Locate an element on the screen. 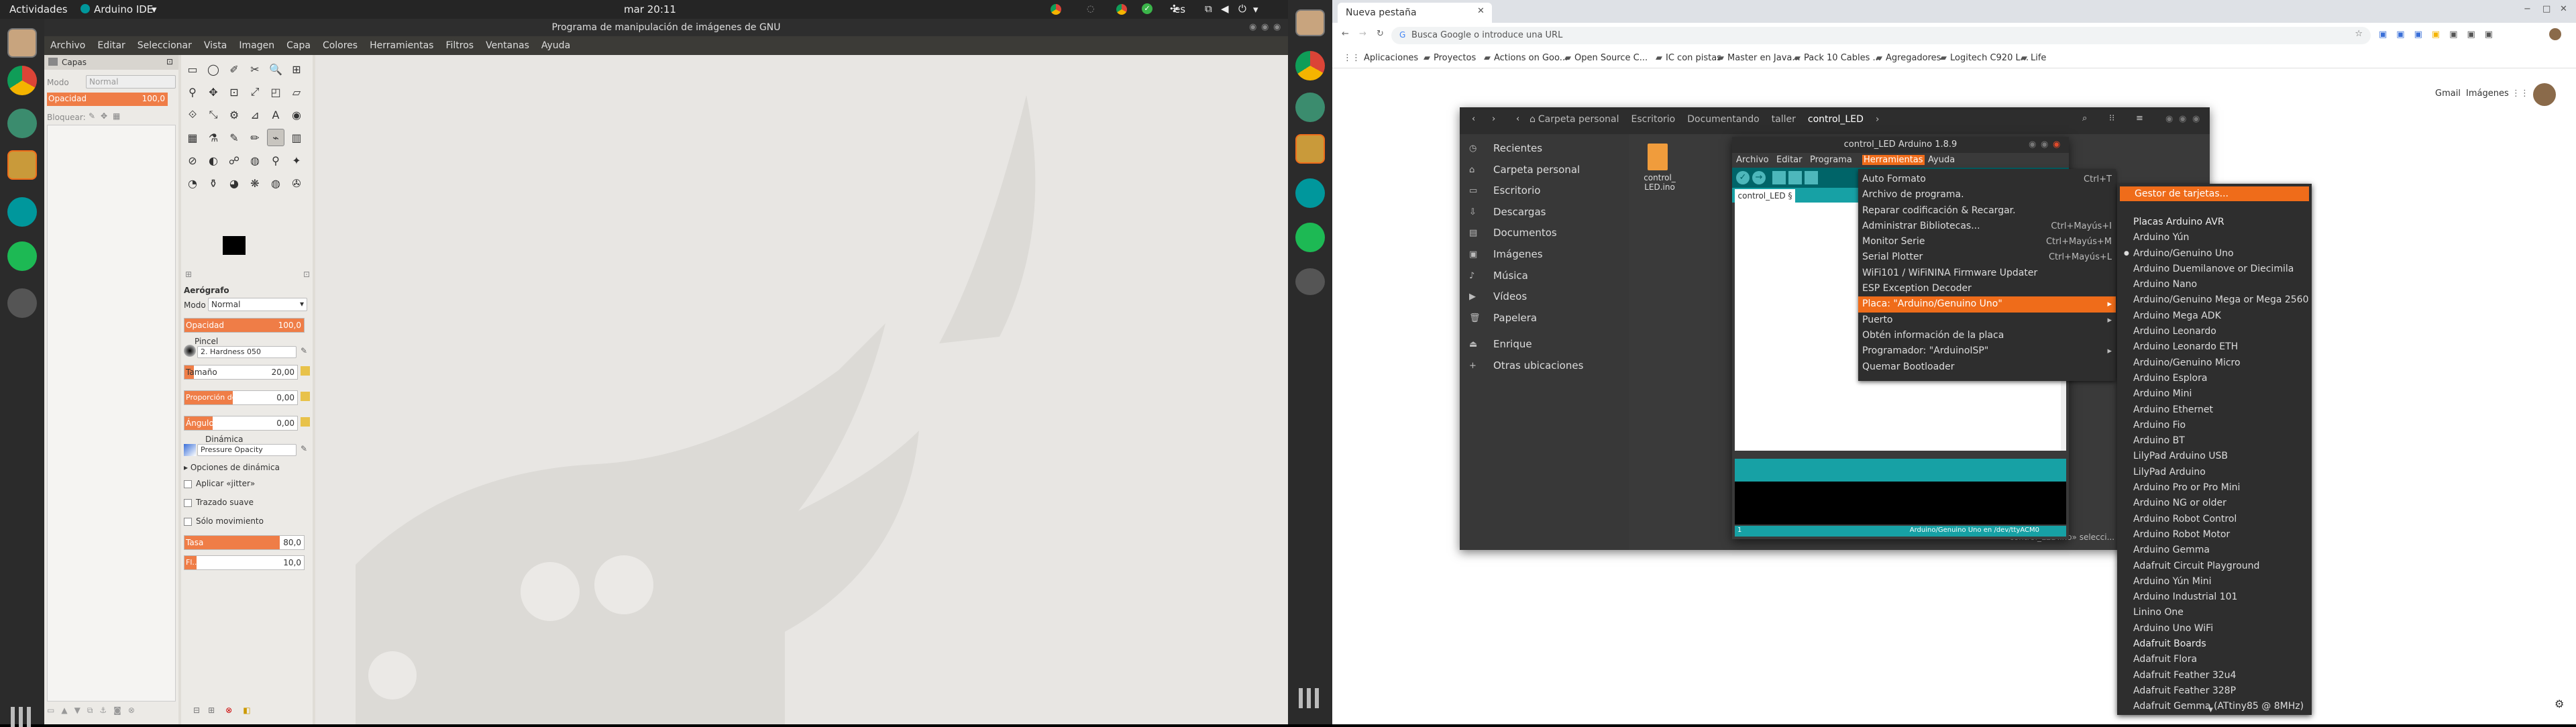 Image resolution: width=2576 pixels, height=727 pixels. paths-icon: ⊿ is located at coordinates (255, 114).